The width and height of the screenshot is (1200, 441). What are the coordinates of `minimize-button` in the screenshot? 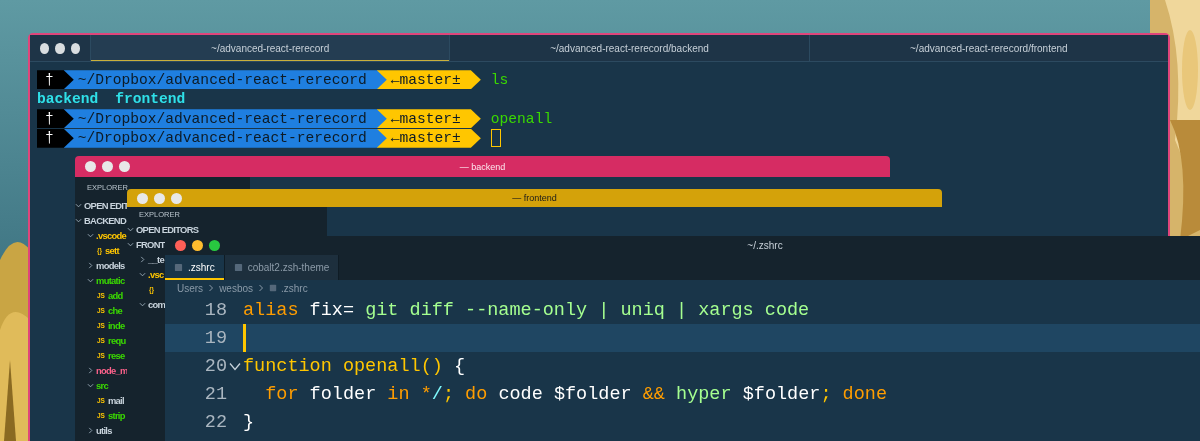 It's located at (197, 245).